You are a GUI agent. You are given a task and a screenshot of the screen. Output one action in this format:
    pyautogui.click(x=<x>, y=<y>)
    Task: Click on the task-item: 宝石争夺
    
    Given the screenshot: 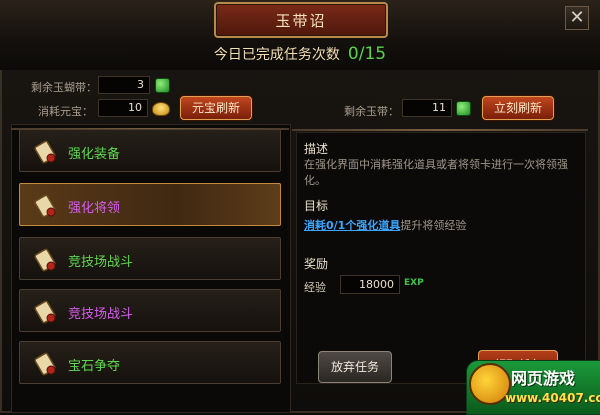 What is the action you would take?
    pyautogui.click(x=150, y=362)
    